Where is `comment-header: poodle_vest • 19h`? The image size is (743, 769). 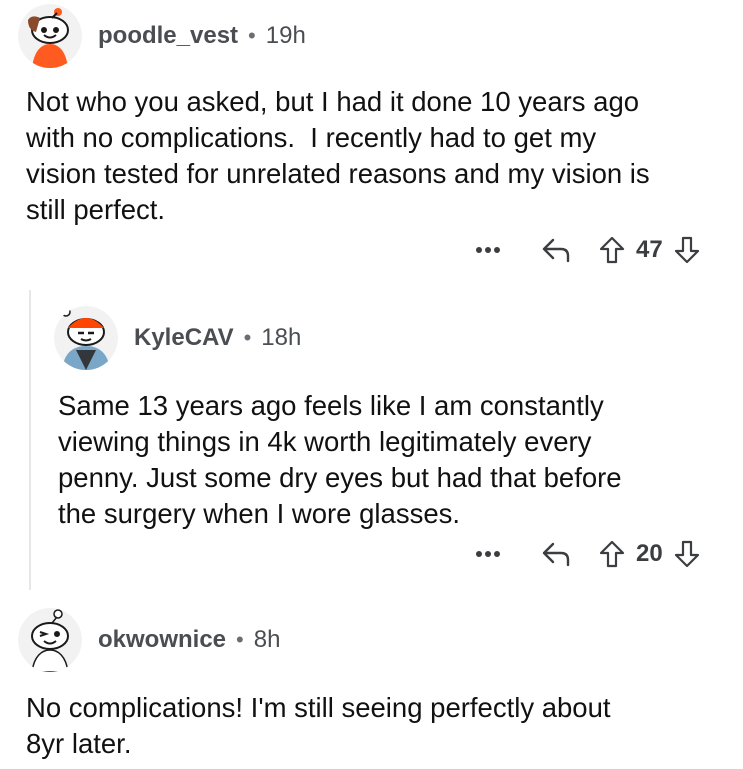 comment-header: poodle_vest • 19h is located at coordinates (162, 36).